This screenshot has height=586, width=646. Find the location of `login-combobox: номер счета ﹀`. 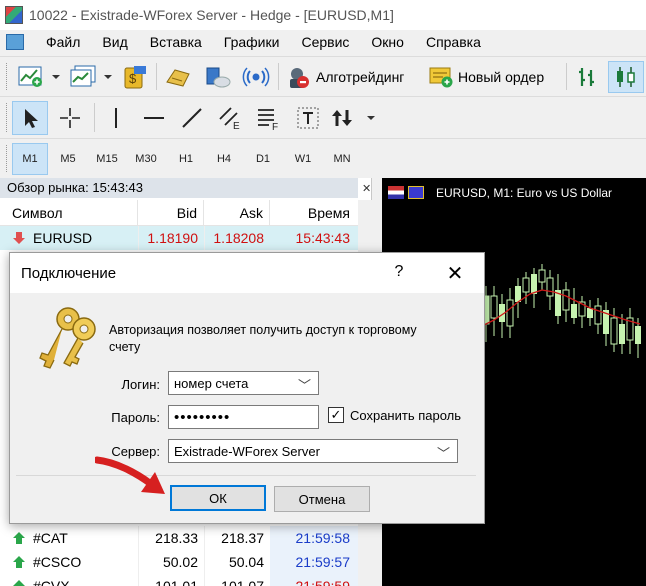

login-combobox: номер счета ﹀ is located at coordinates (243, 383).